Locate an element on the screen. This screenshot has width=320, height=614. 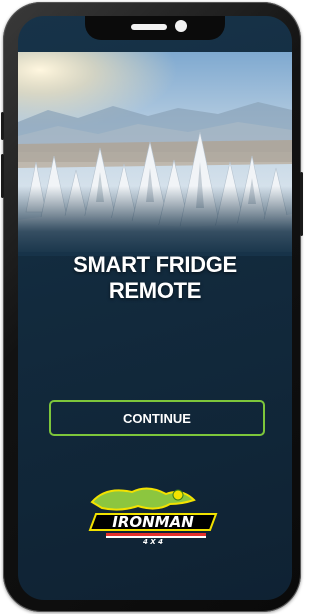
notch is located at coordinates (155, 28).